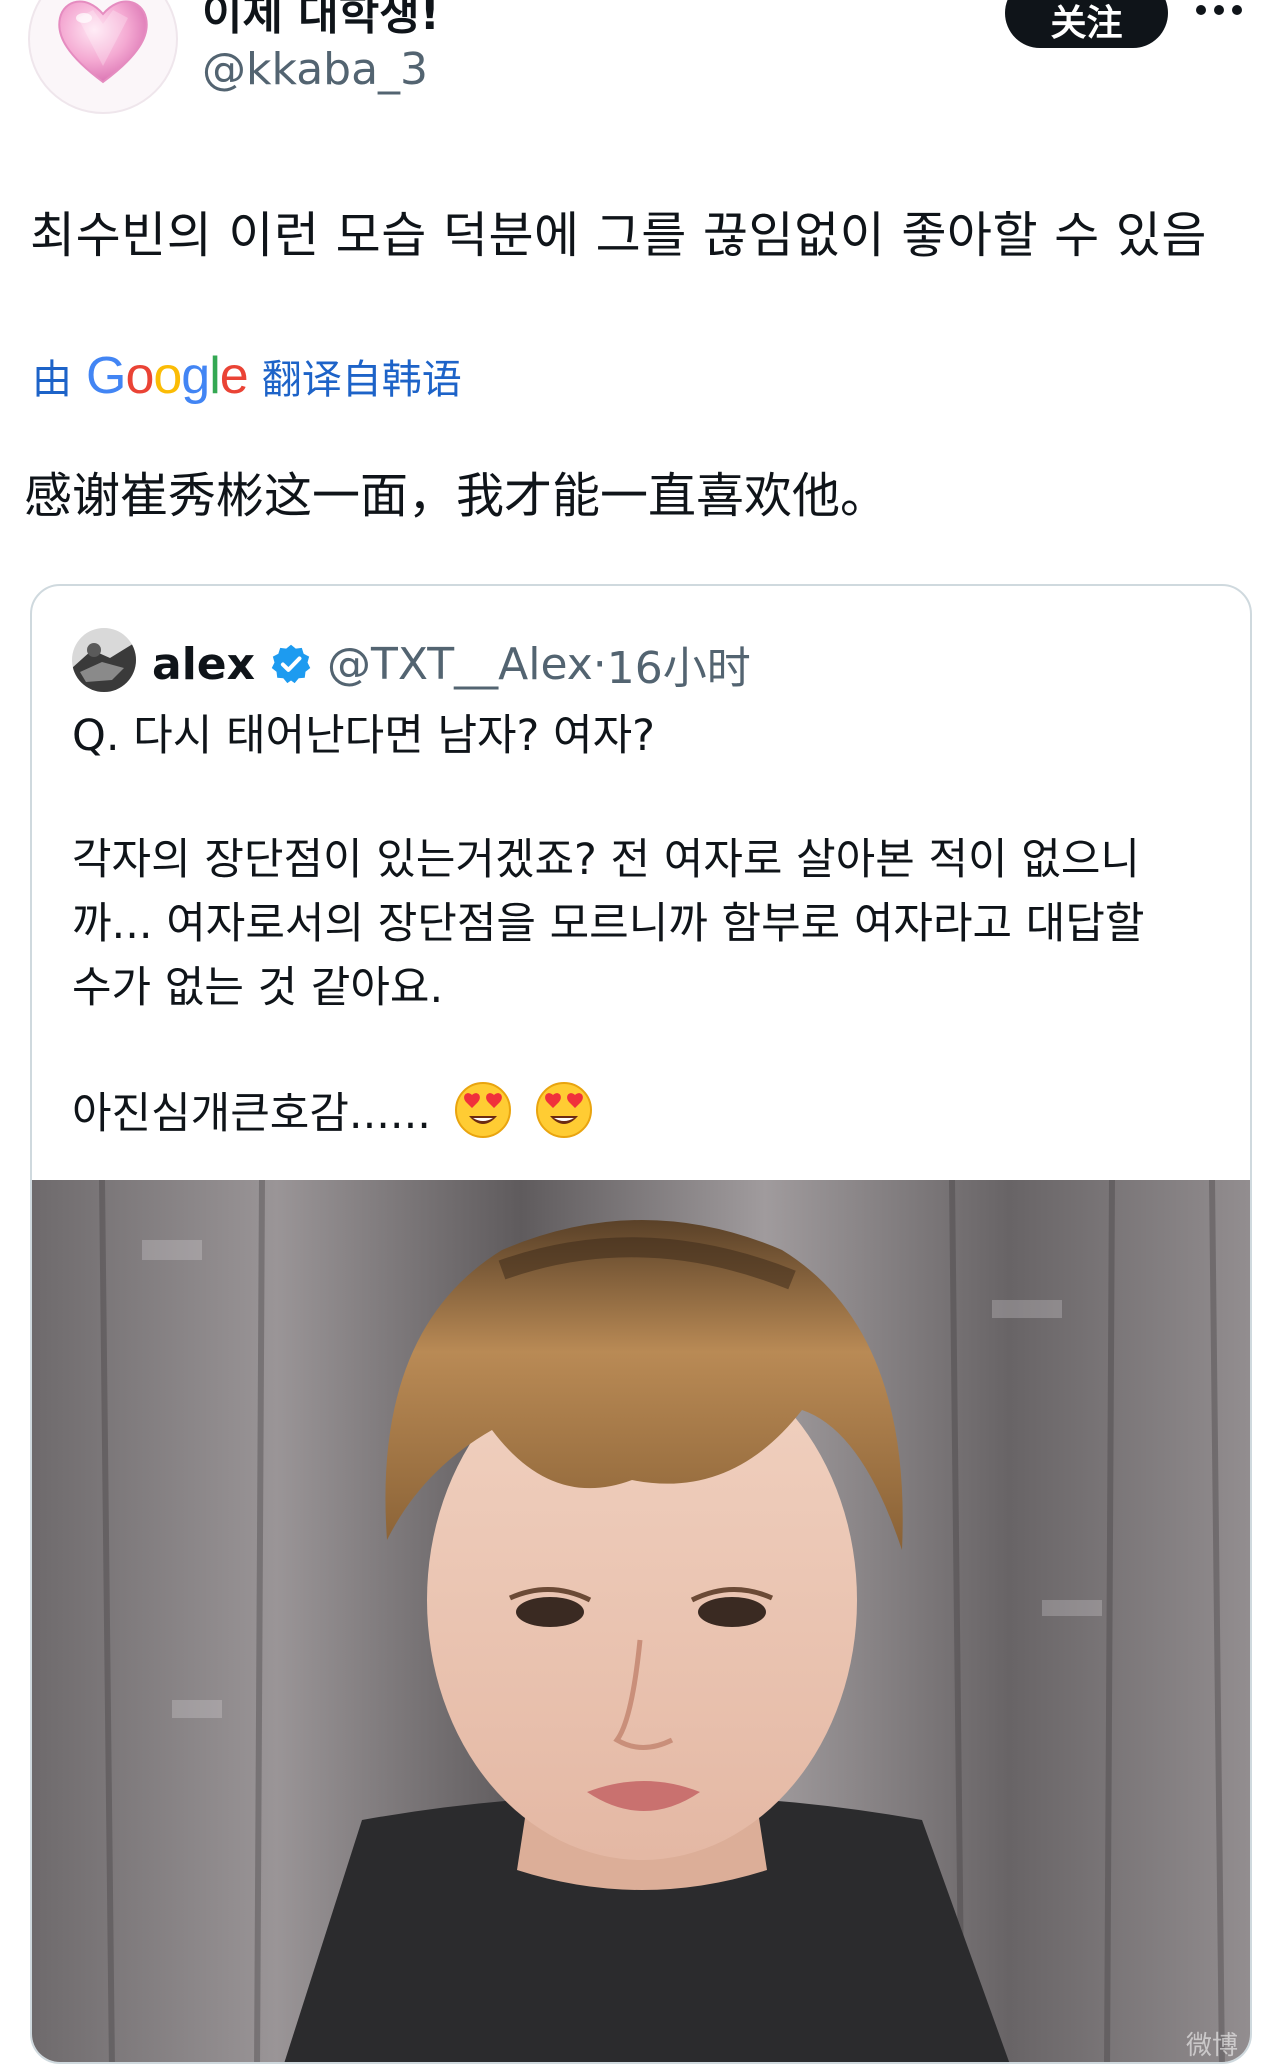  I want to click on author-display-name: 이제 대학생!, so click(321, 21).